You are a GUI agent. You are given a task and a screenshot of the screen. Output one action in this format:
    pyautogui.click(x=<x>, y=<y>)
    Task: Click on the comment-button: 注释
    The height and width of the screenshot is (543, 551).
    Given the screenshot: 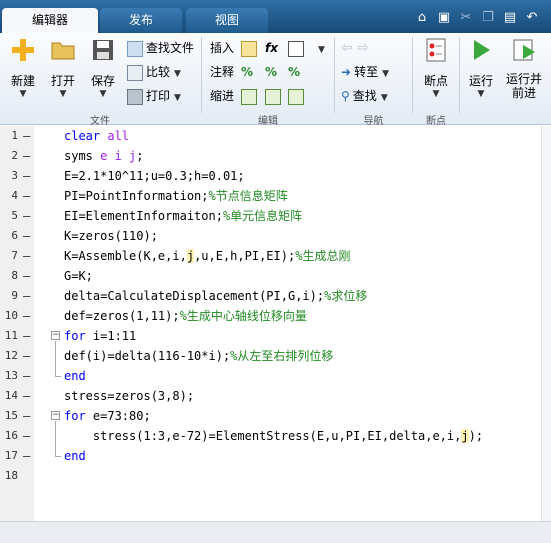 What is the action you would take?
    pyautogui.click(x=222, y=72)
    